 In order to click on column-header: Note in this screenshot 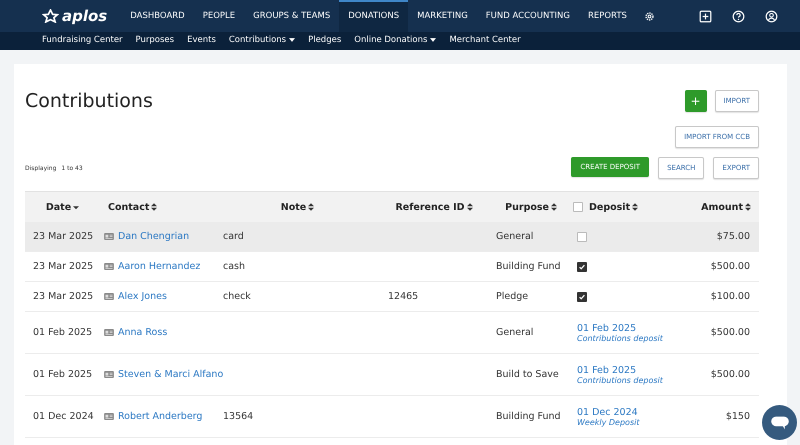, I will do `click(297, 207)`.